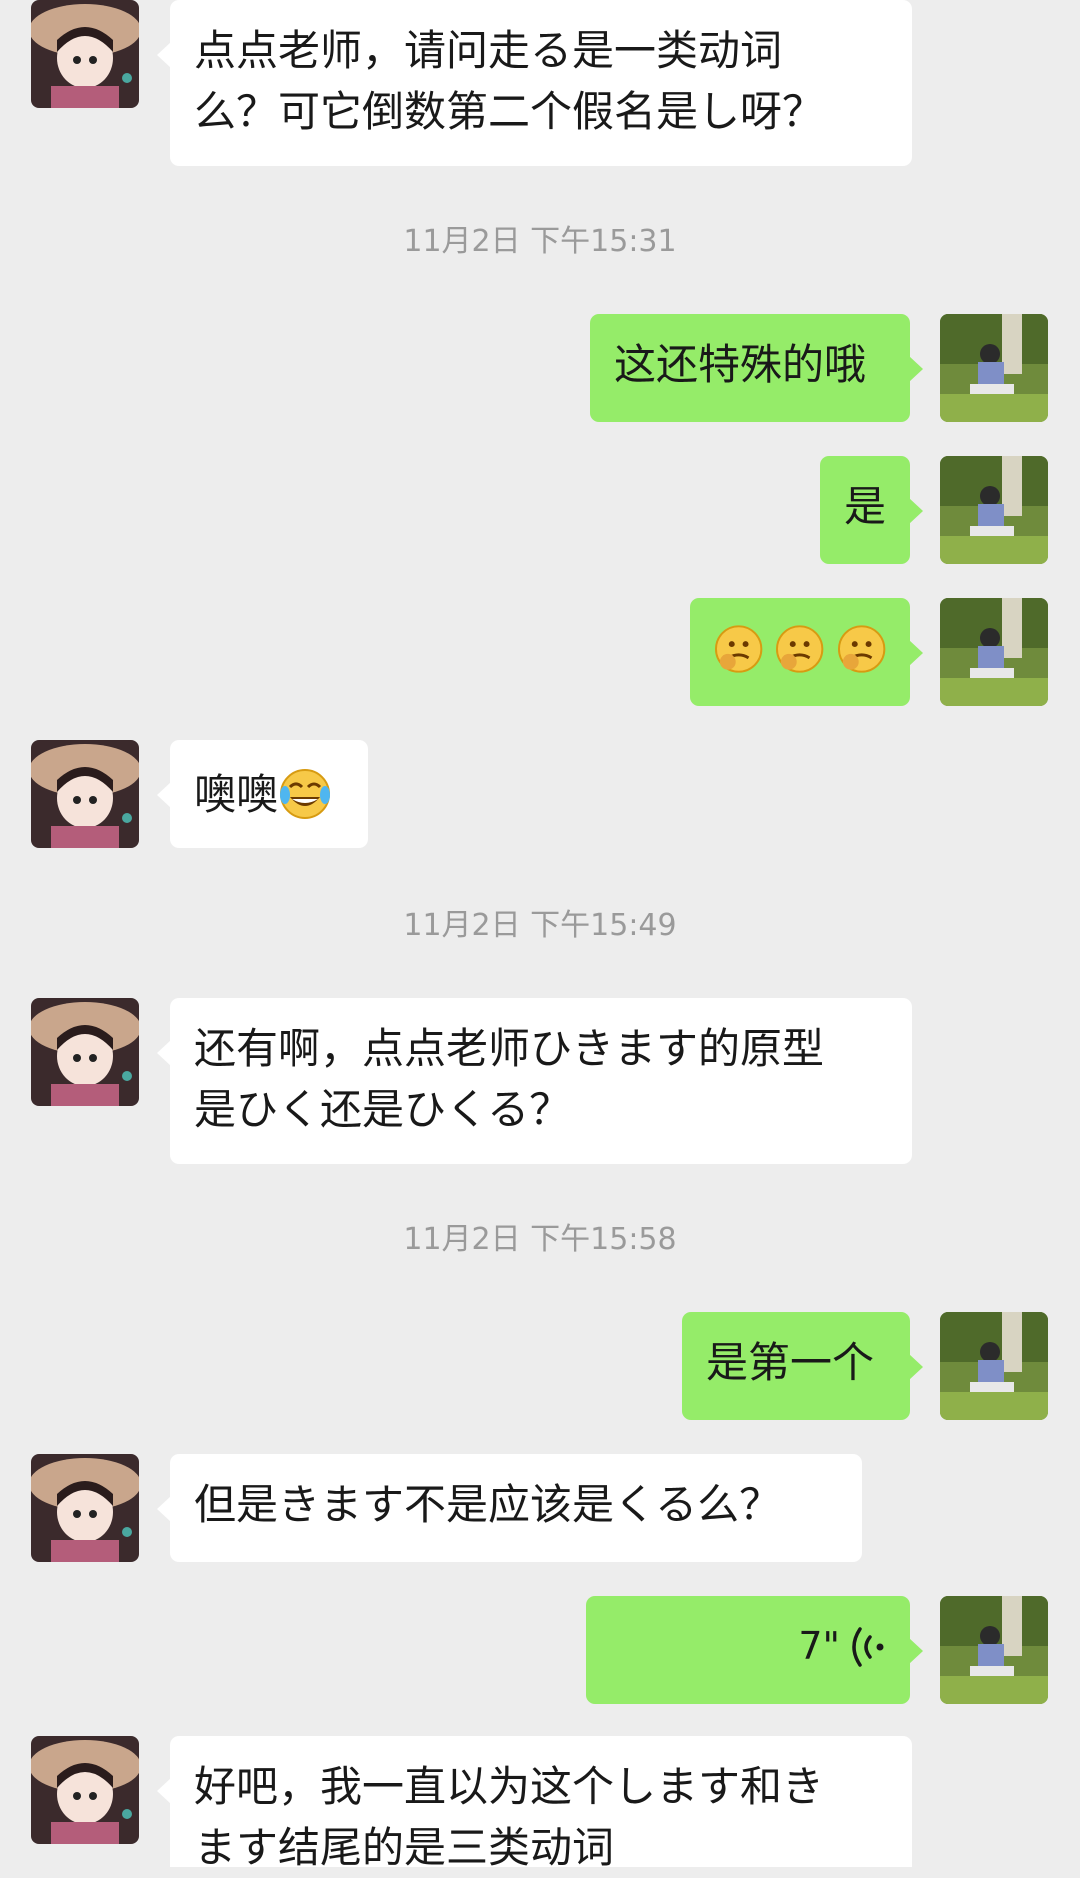 Image resolution: width=1080 pixels, height=1878 pixels. I want to click on message-text: ます结尾的是三类动词, so click(404, 1847).